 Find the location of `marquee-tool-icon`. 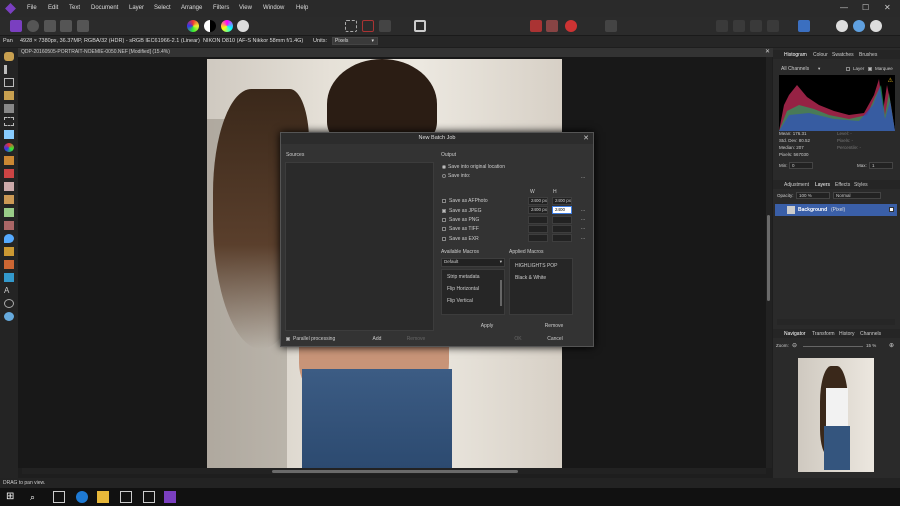

marquee-tool-icon is located at coordinates (9, 121).